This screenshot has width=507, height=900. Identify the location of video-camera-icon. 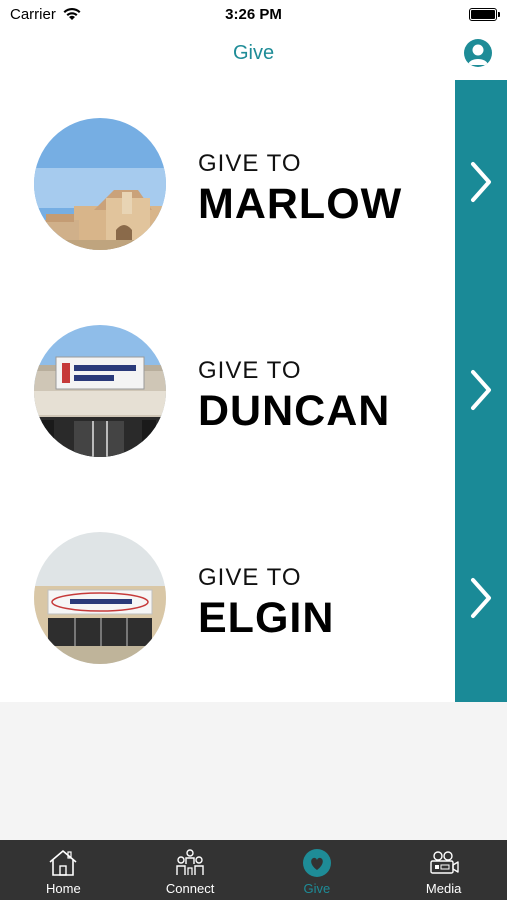
(444, 862).